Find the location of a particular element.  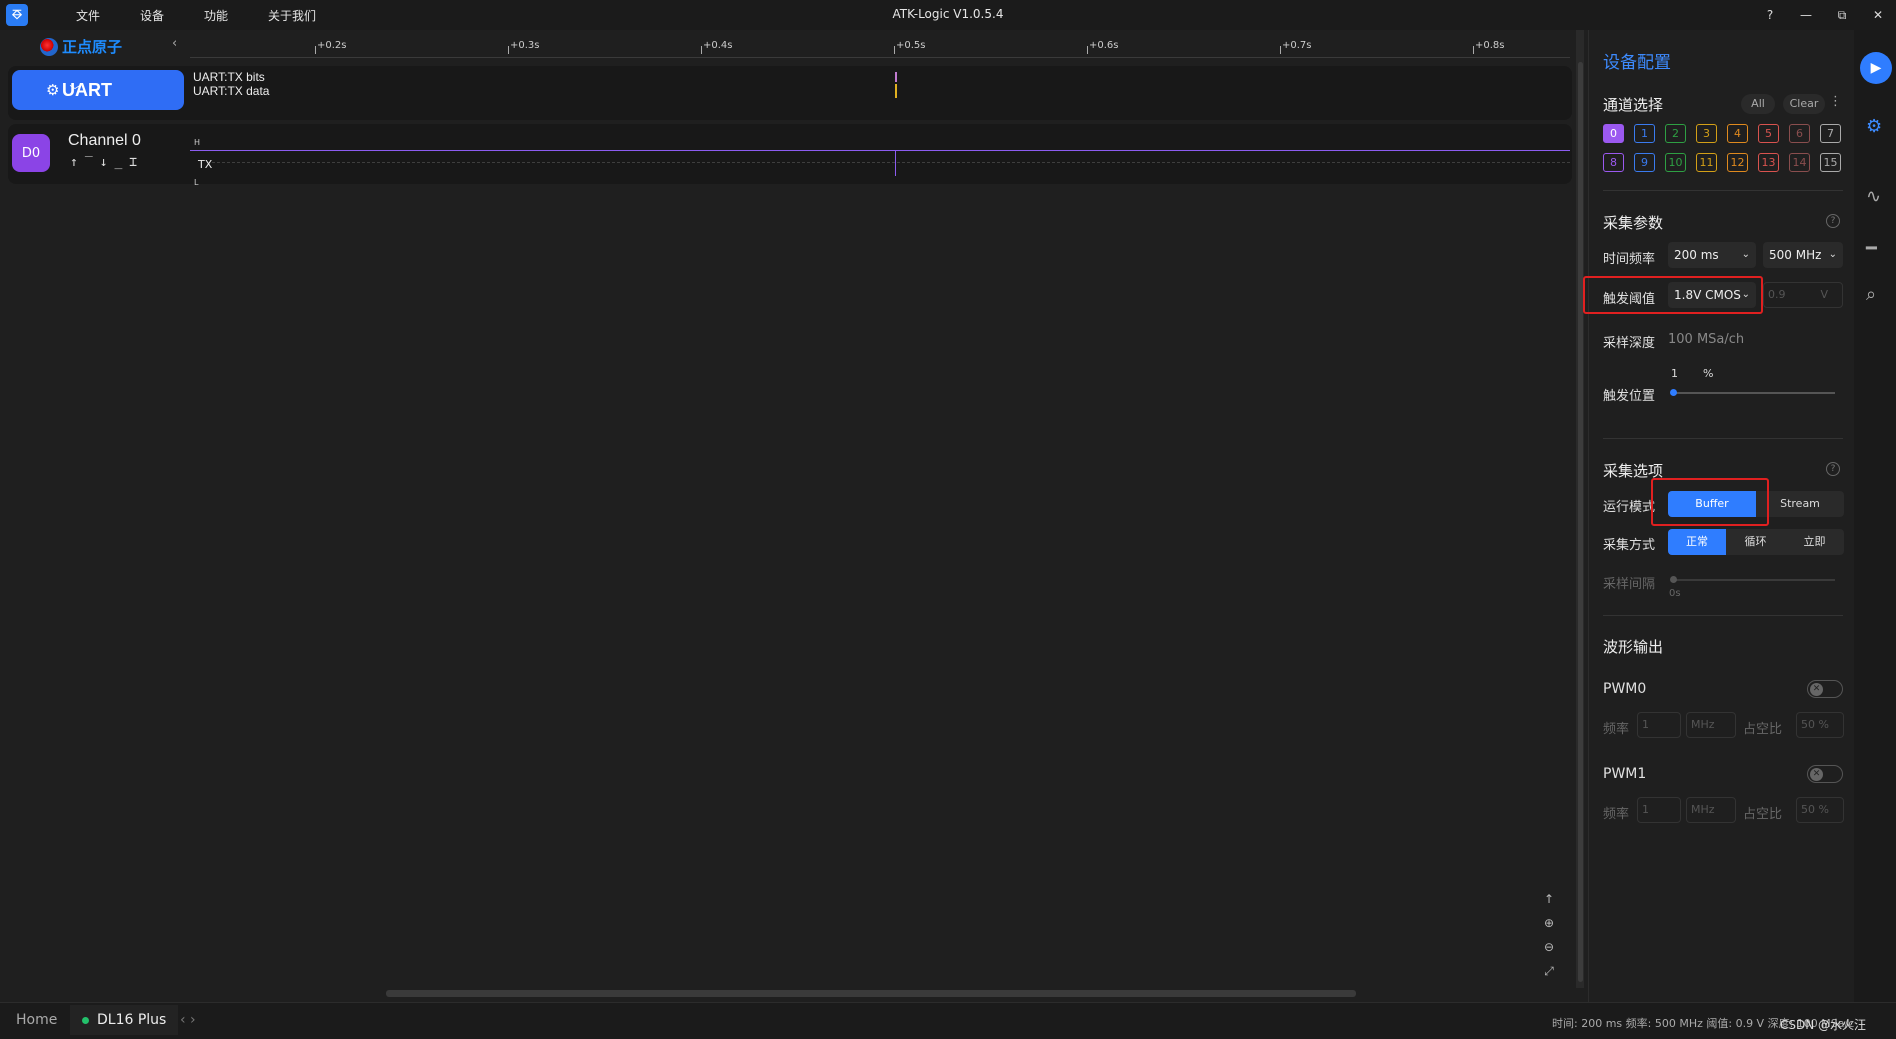

chevron-down-icon: ⌄ is located at coordinates (1745, 254).